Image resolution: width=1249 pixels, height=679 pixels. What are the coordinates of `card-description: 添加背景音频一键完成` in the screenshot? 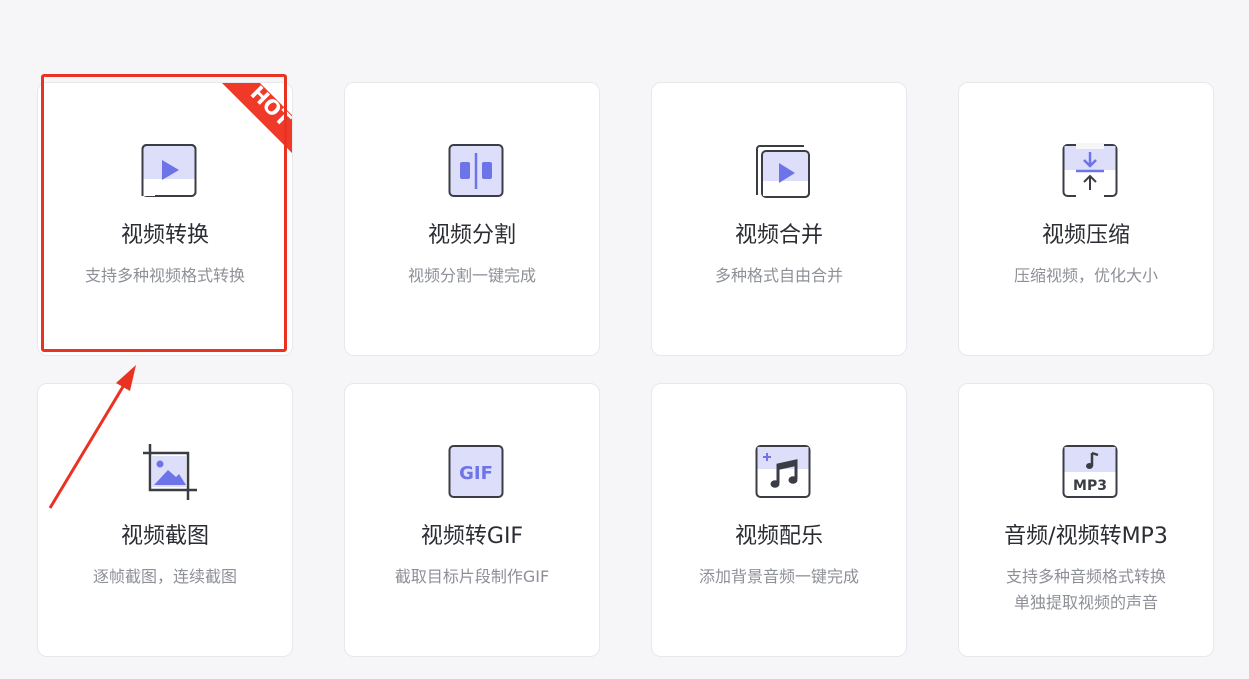 It's located at (778, 576).